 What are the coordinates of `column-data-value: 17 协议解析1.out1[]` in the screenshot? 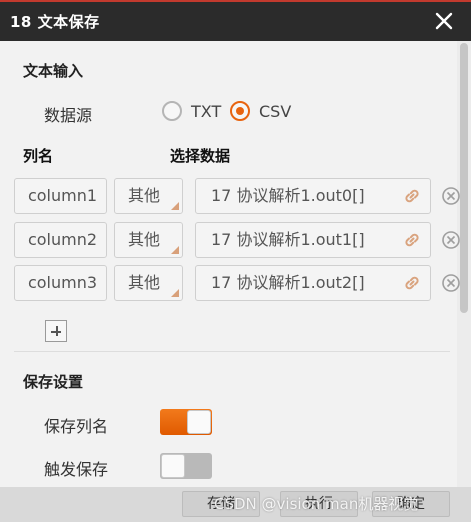 It's located at (288, 239).